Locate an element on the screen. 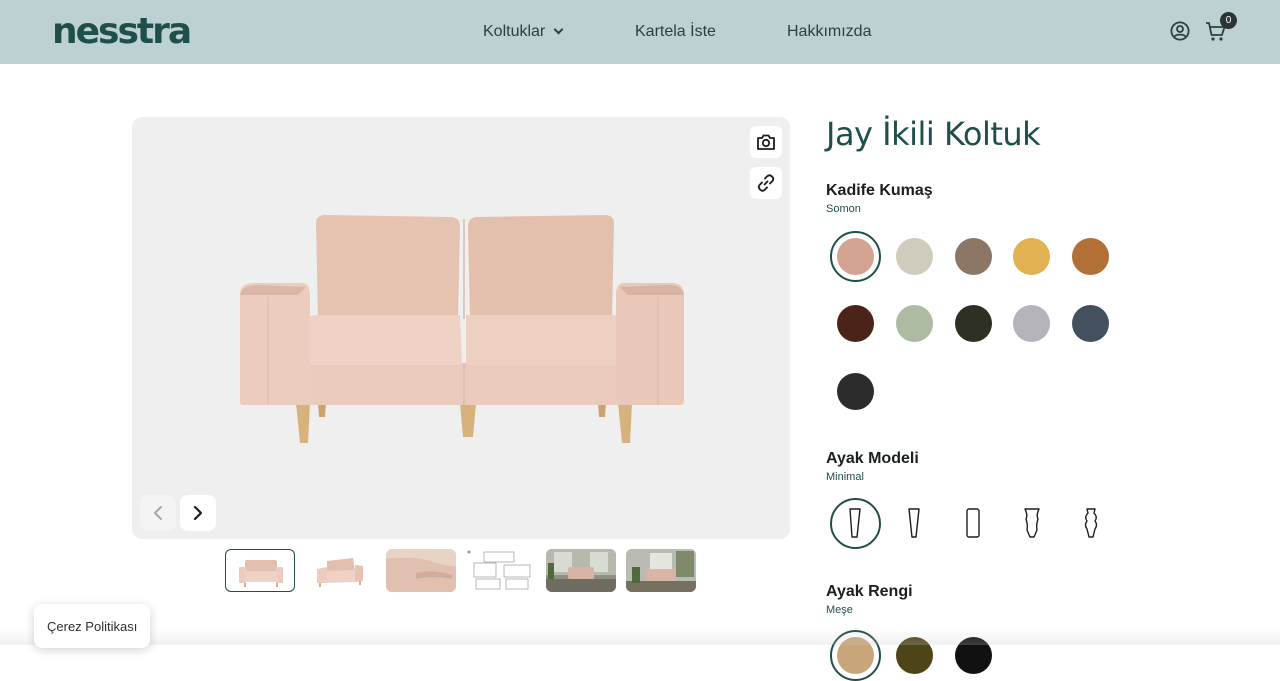 This screenshot has height=681, width=1280. camera-icon is located at coordinates (766, 142).